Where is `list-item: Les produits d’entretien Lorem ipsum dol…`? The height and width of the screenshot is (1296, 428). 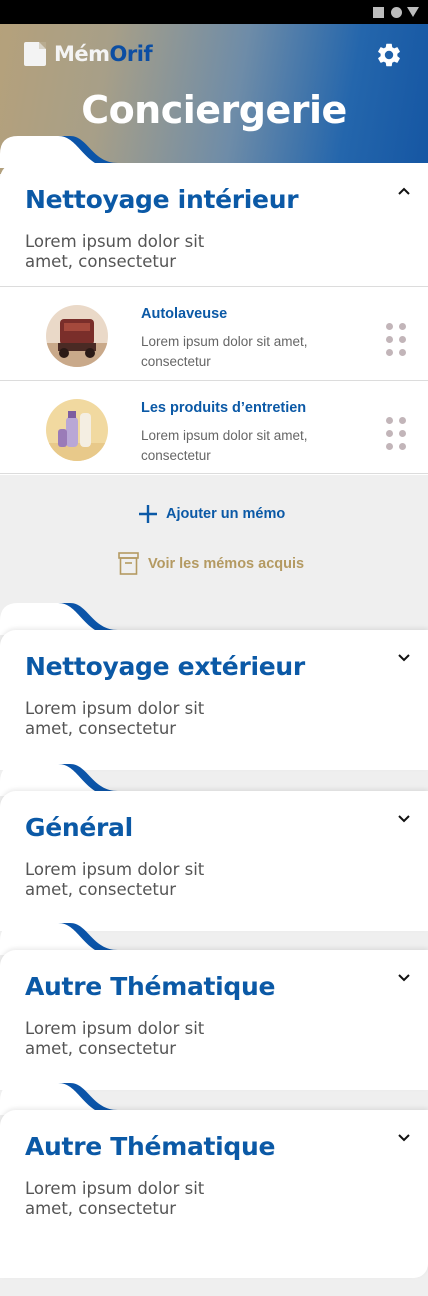
list-item: Les produits d’entretien Lorem ipsum dol… is located at coordinates (214, 427).